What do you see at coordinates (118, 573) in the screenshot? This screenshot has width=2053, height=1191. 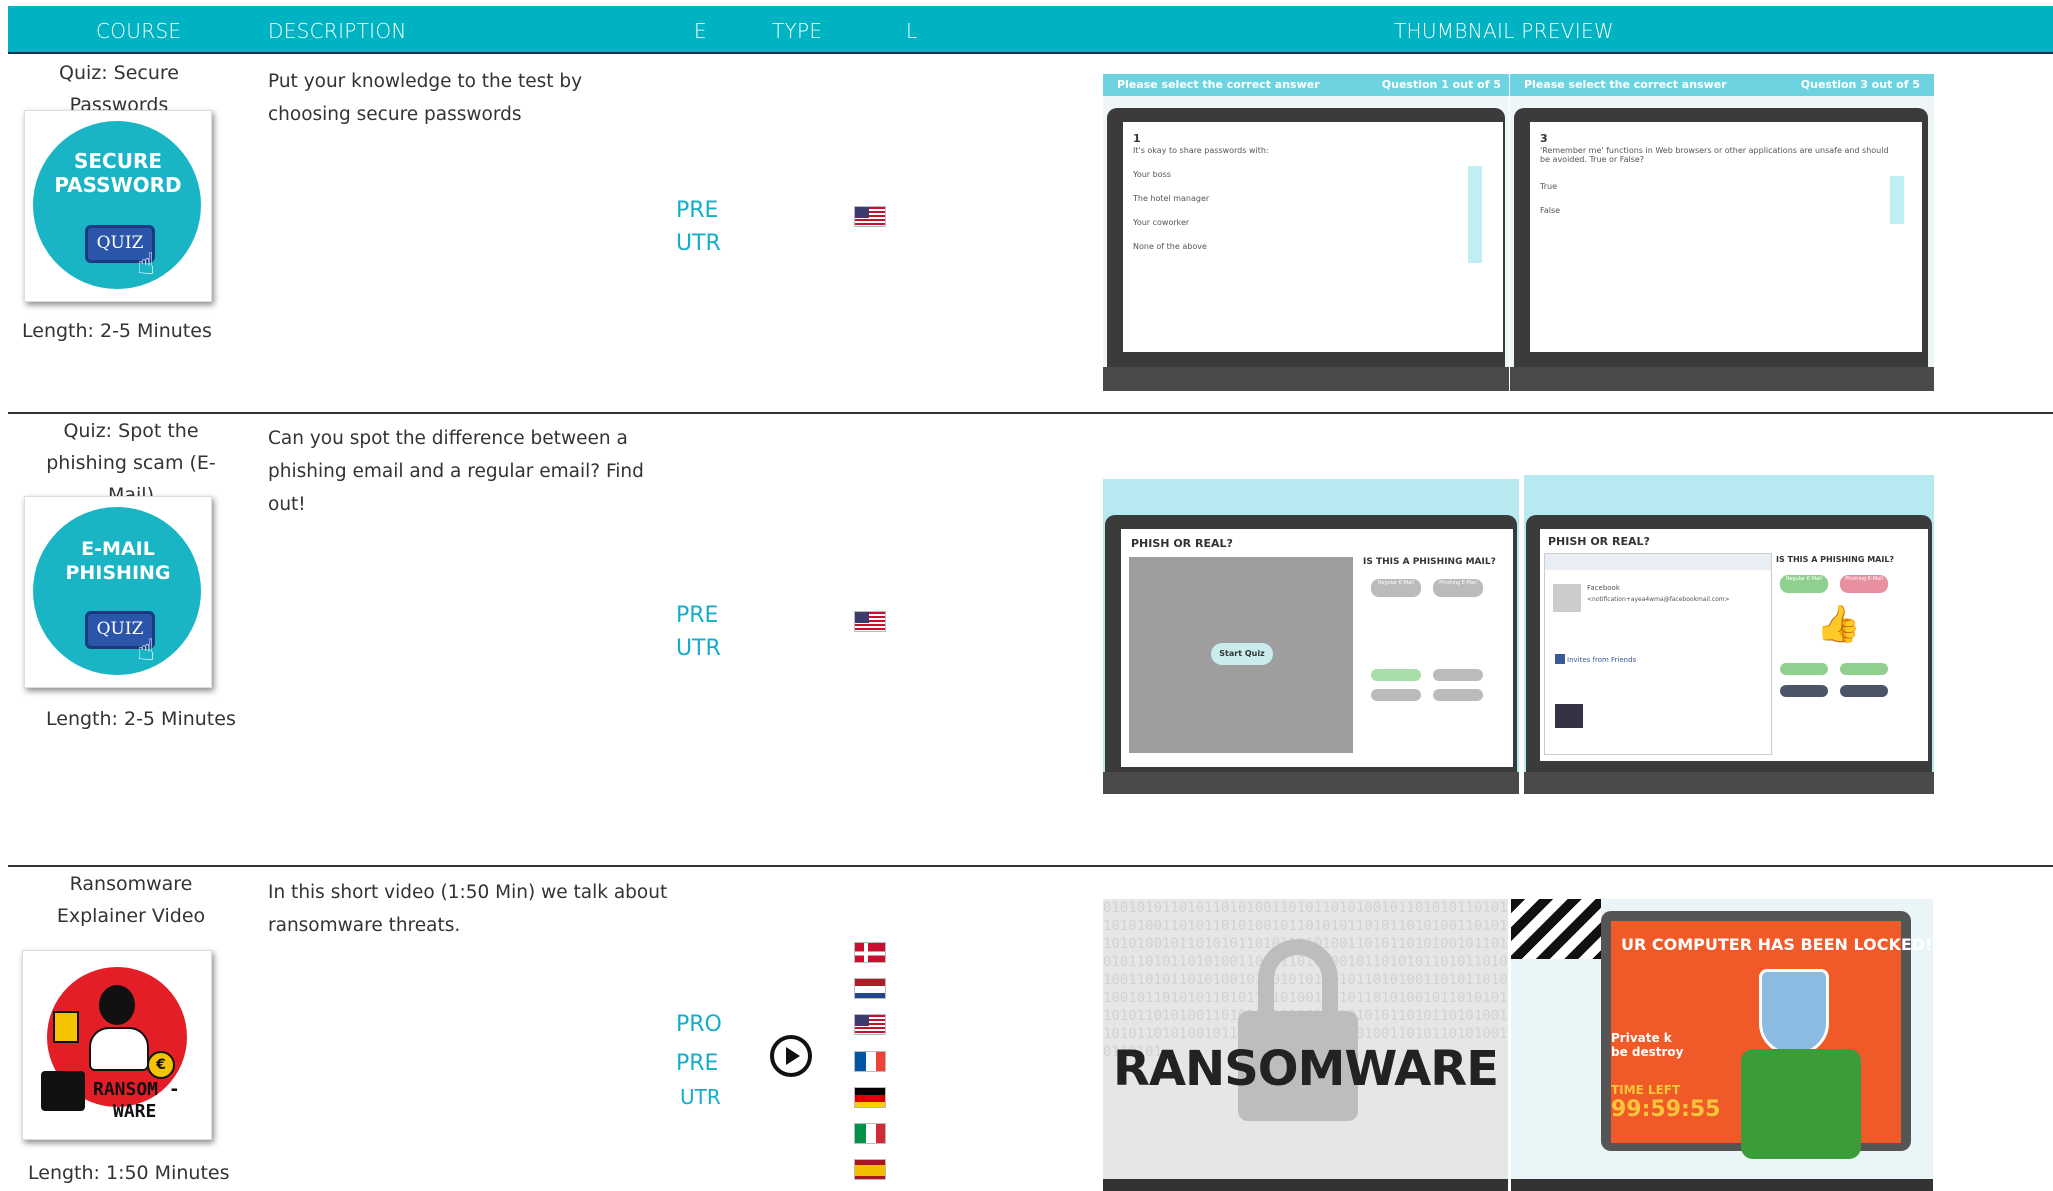 I see `thumb-text-line2: PHISHING` at bounding box center [118, 573].